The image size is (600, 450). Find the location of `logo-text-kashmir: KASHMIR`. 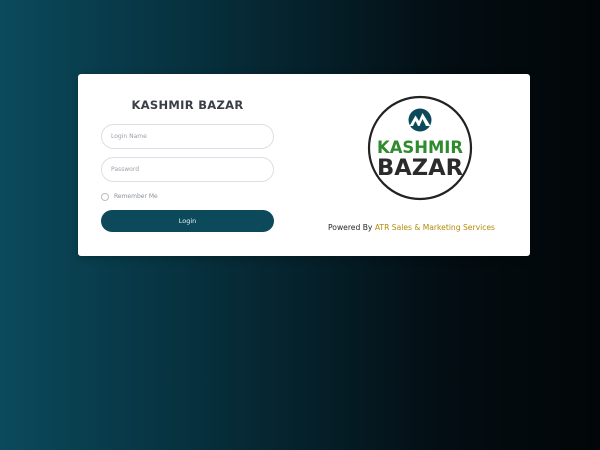

logo-text-kashmir: KASHMIR is located at coordinates (420, 148).